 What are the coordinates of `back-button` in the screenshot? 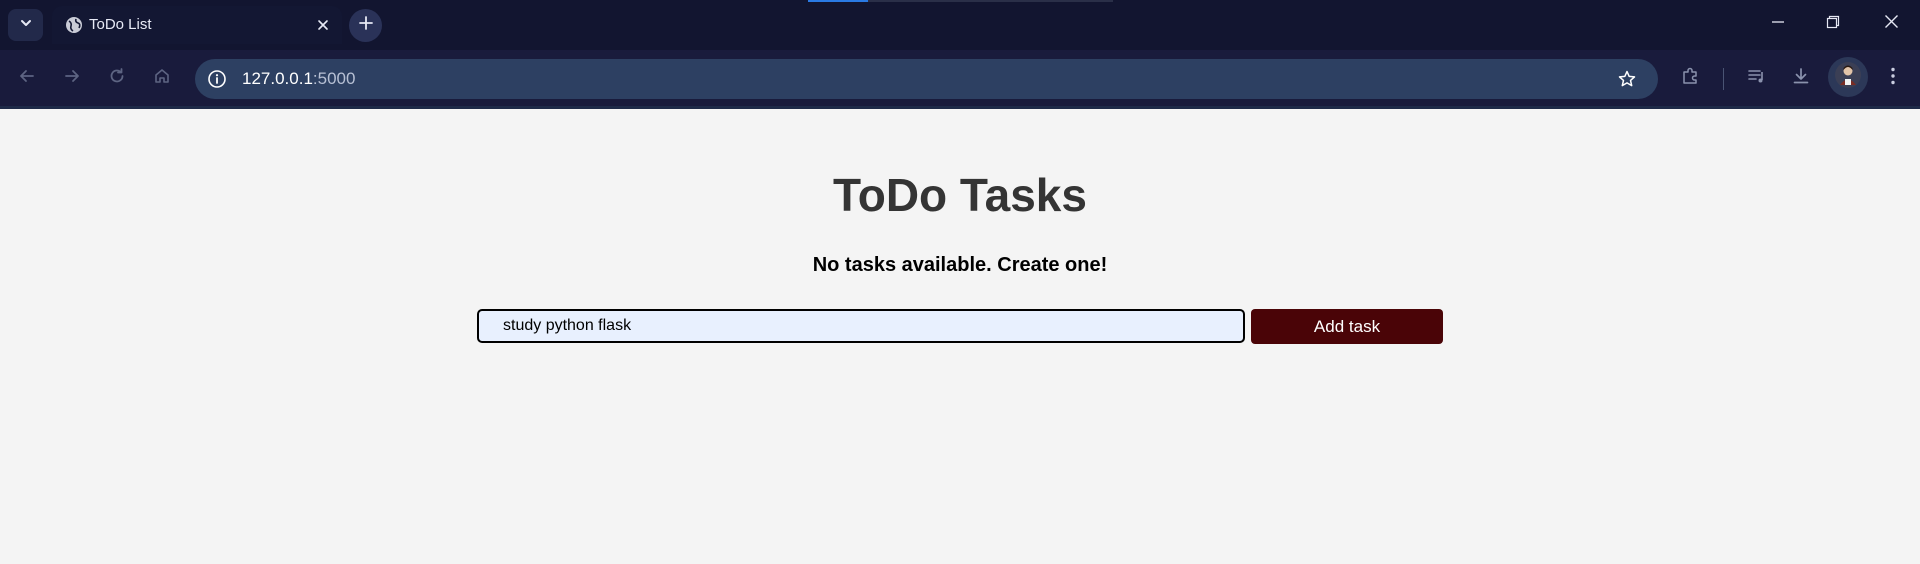 It's located at (27, 78).